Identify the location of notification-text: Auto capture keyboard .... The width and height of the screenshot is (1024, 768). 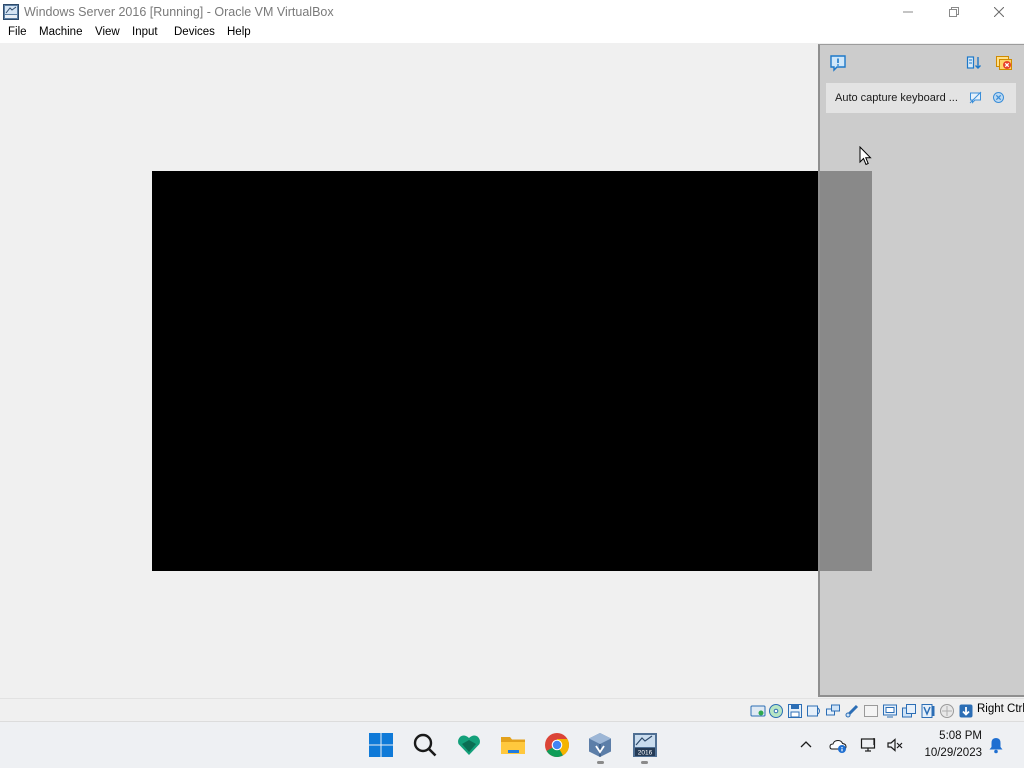
(896, 98).